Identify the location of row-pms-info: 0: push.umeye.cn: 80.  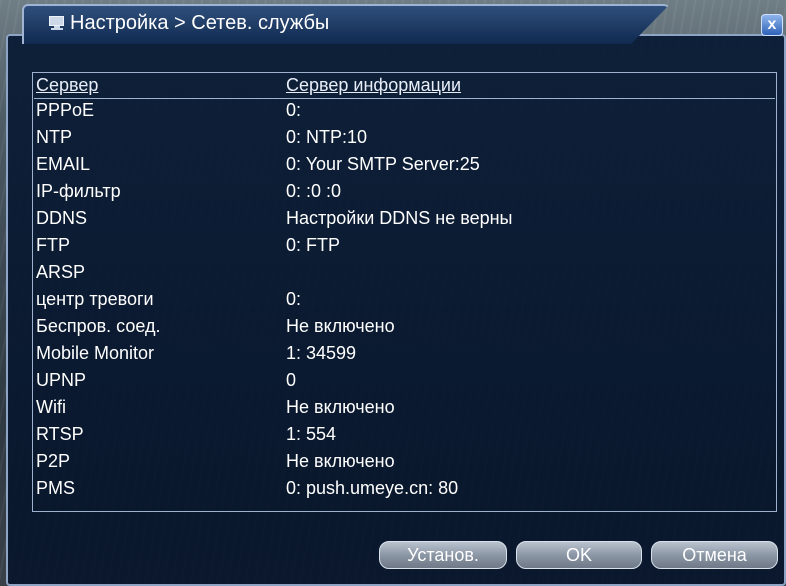
(372, 488).